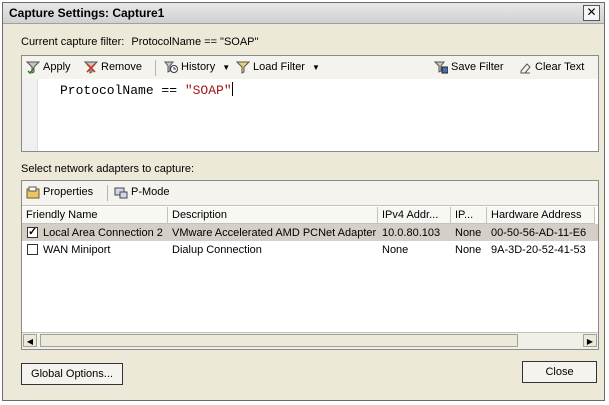 This screenshot has height=405, width=609. Describe the element at coordinates (274, 232) in the screenshot. I see `description-cell: VMware Accelerated AMD PCNet Adapter` at that location.